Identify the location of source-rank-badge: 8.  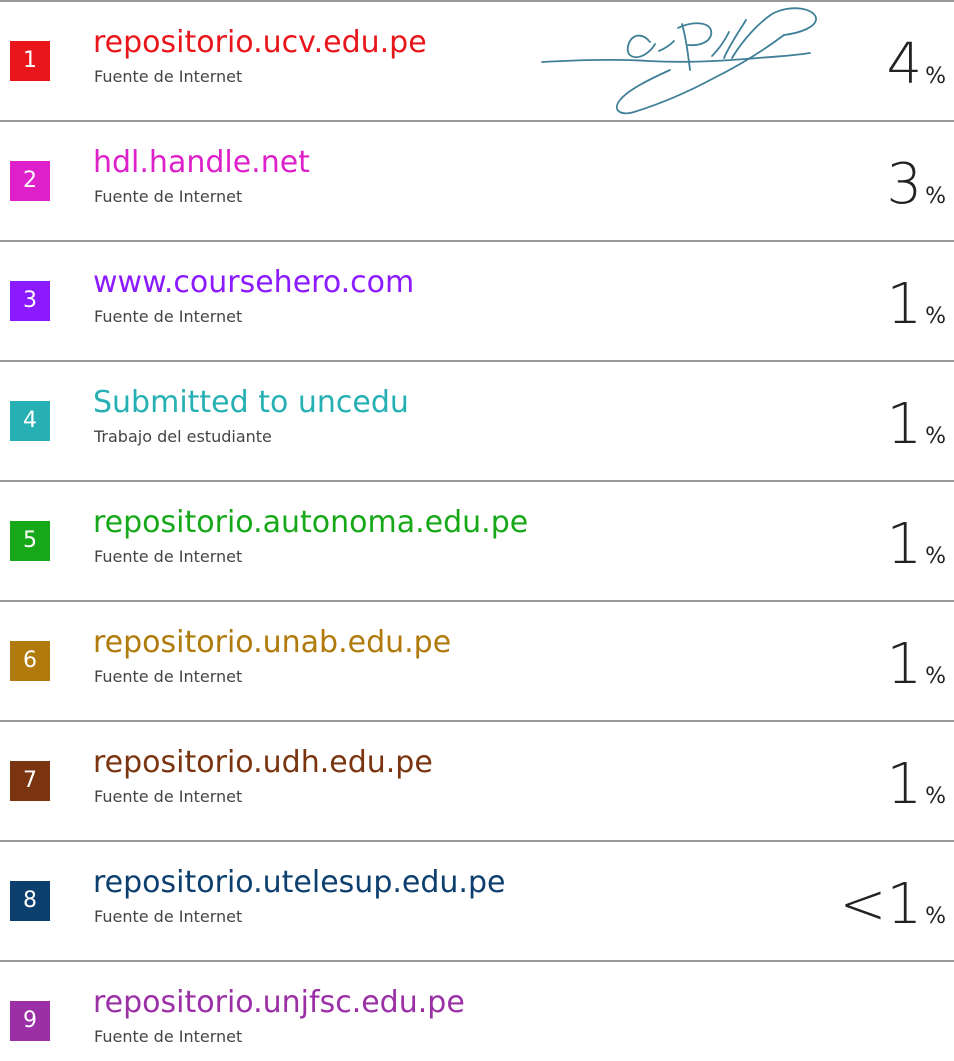
(30, 901).